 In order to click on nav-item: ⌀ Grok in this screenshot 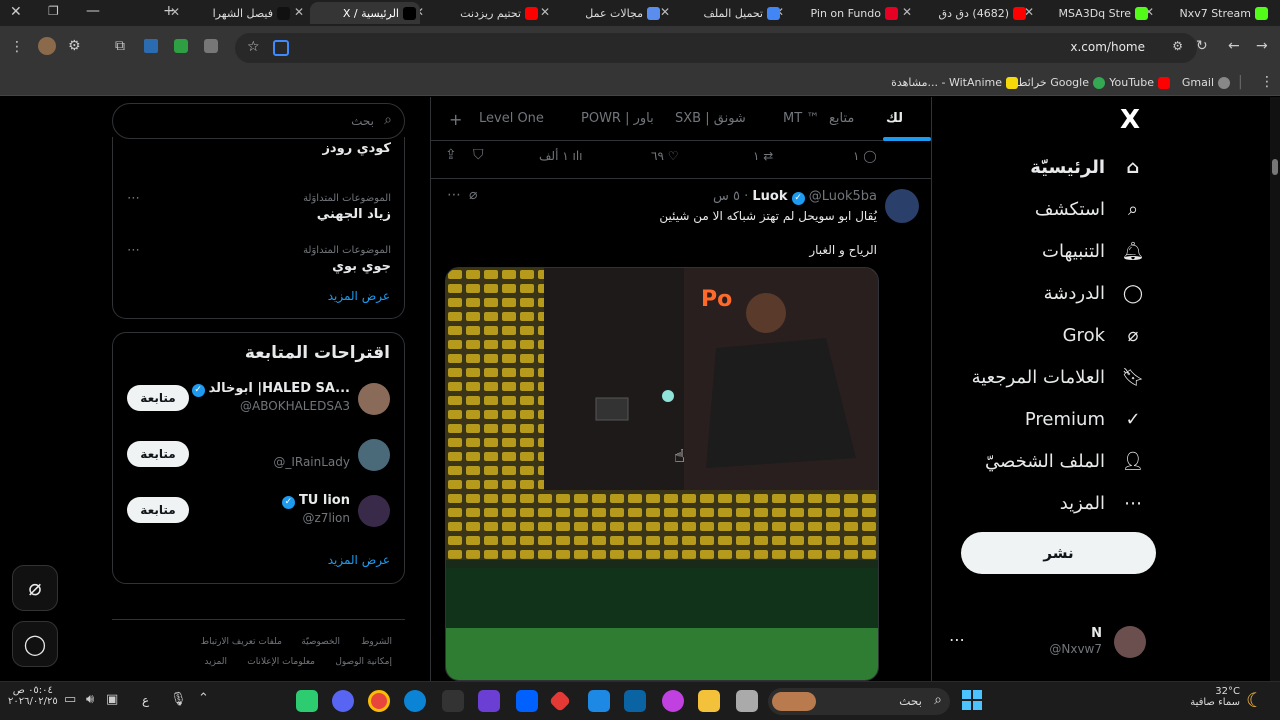, I will do `click(1104, 335)`.